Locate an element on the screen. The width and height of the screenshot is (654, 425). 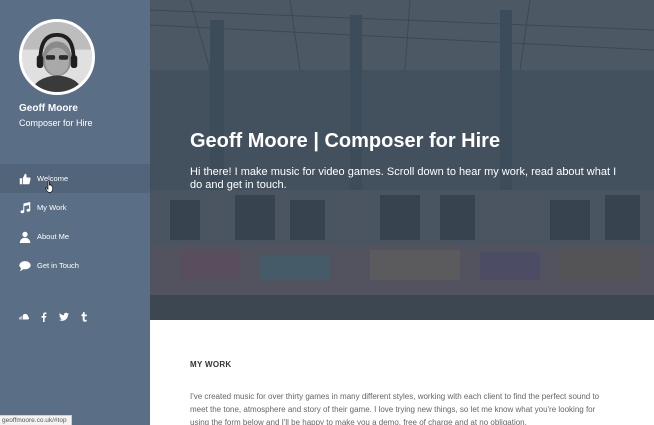
tumblr-icon is located at coordinates (83, 316).